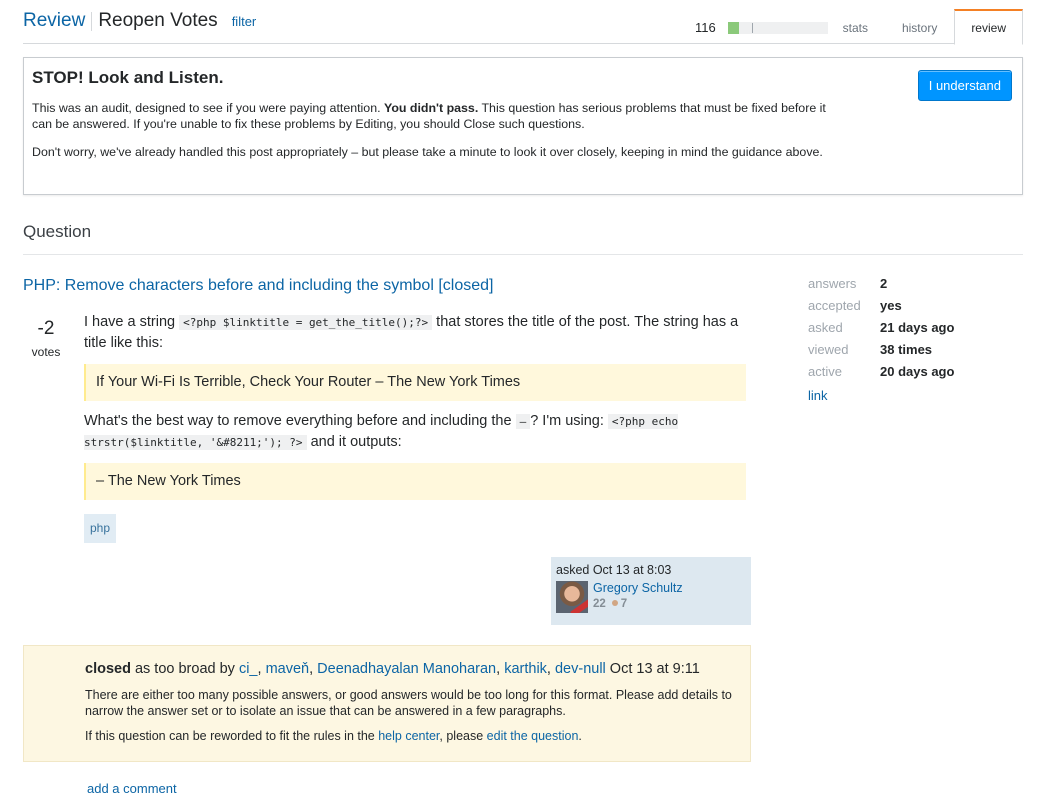  I want to click on audit-title: STOP! Look and Listen., so click(128, 77).